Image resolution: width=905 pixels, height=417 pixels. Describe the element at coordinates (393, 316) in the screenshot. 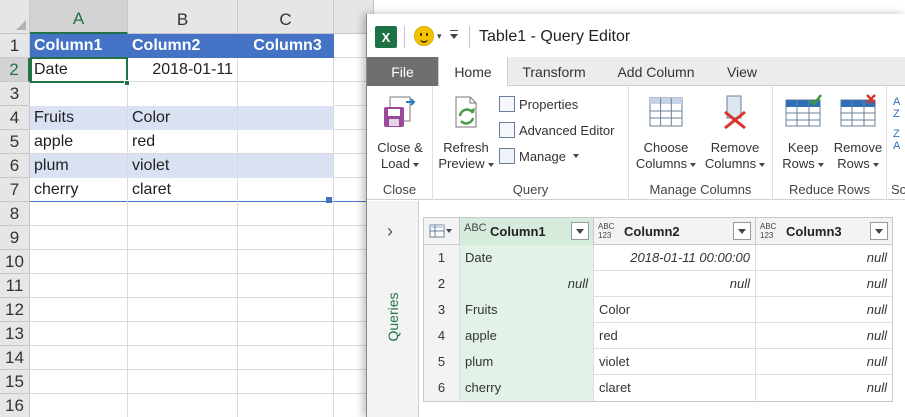

I see `queries-pane-label: Queries` at that location.